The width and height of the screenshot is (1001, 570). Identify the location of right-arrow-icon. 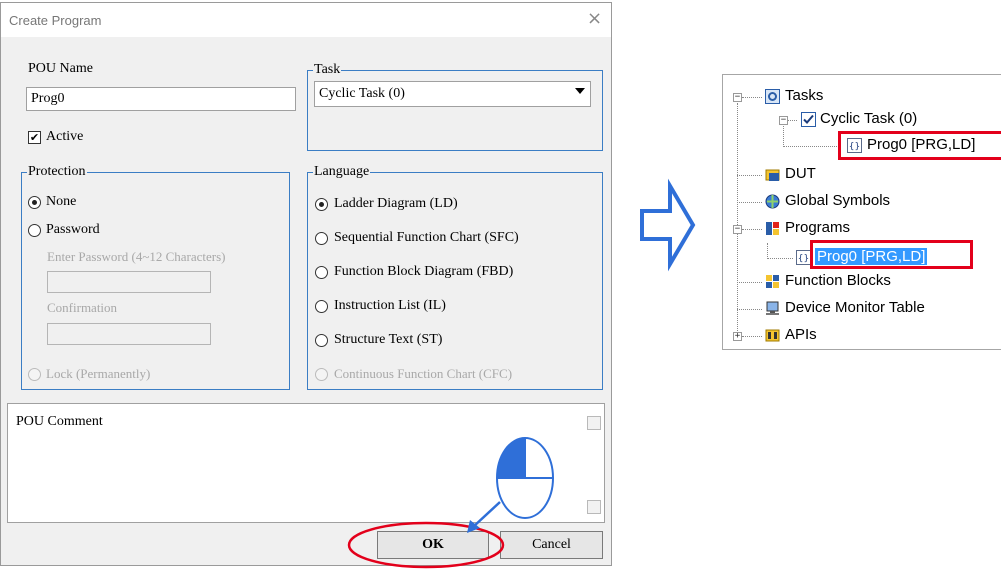
(668, 225).